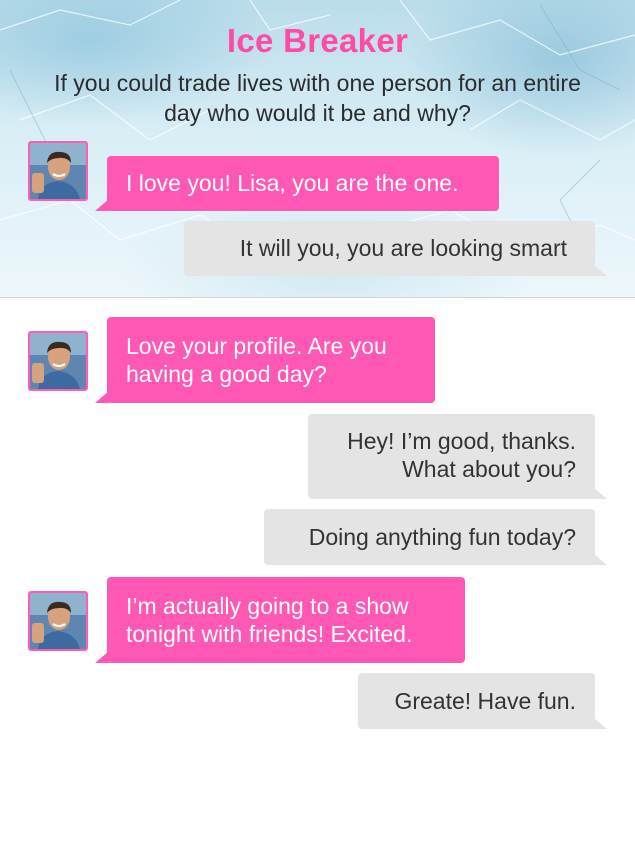  What do you see at coordinates (317, 40) in the screenshot?
I see `page-title: Ice Breaker` at bounding box center [317, 40].